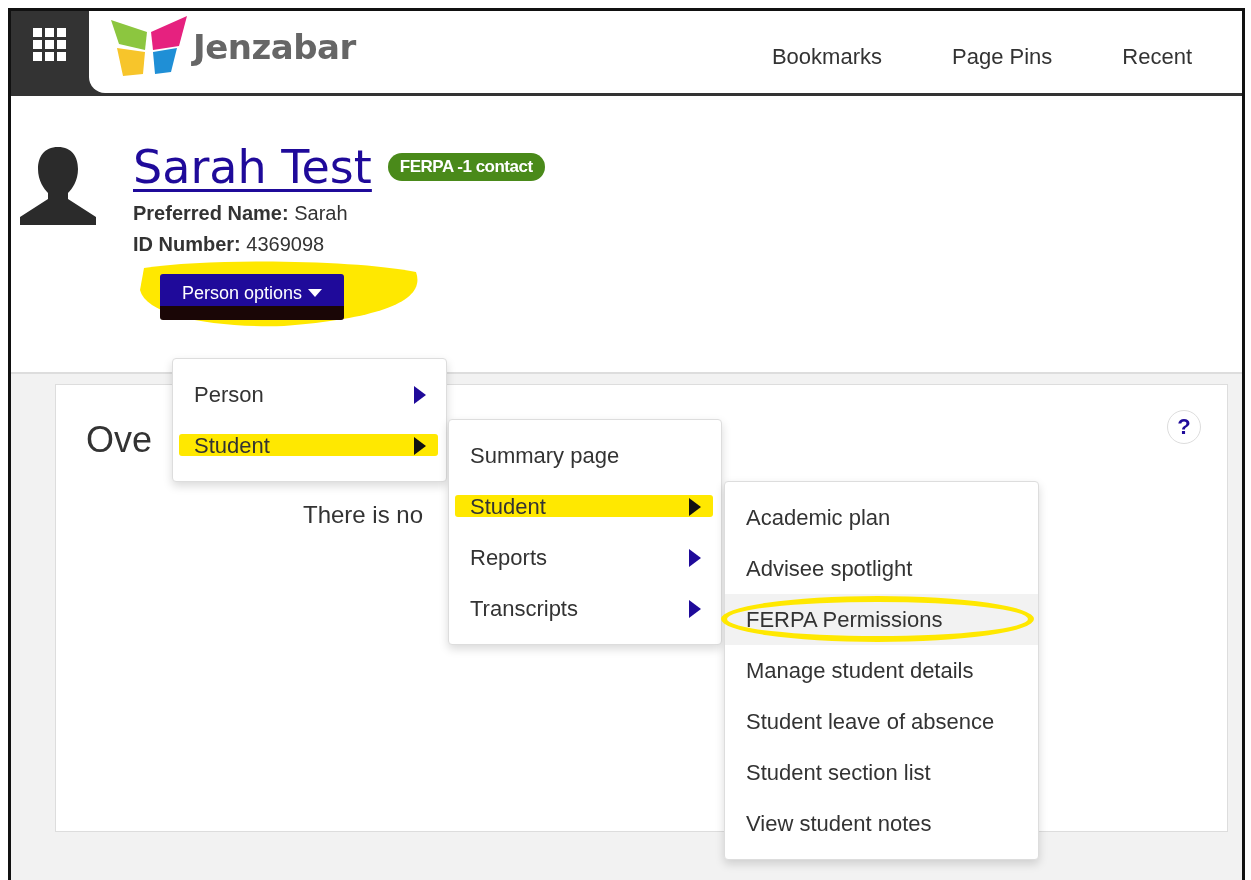 The width and height of the screenshot is (1251, 880). I want to click on nav-link: Bookmarks, so click(826, 57).